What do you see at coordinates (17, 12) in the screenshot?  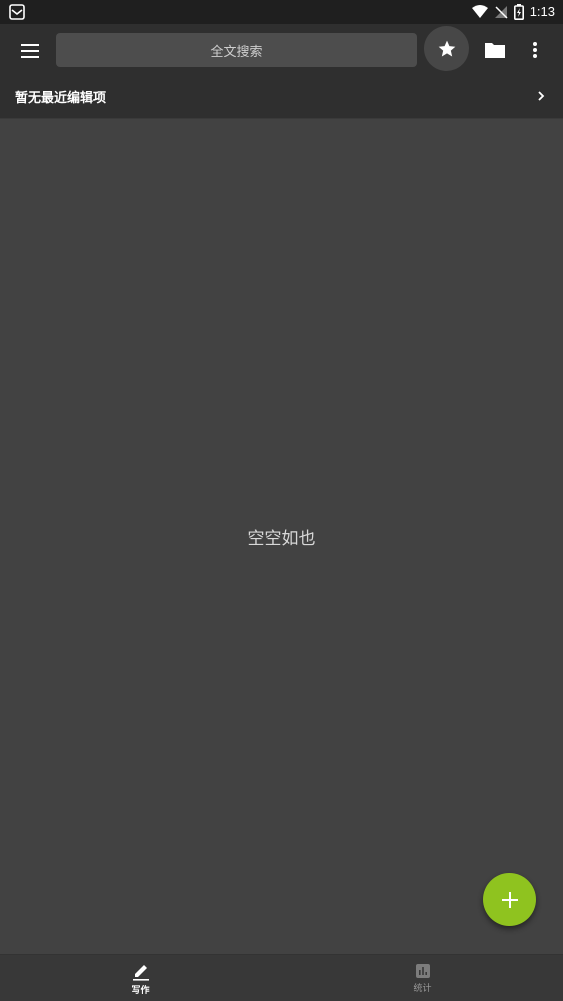 I see `mail-notification-icon` at bounding box center [17, 12].